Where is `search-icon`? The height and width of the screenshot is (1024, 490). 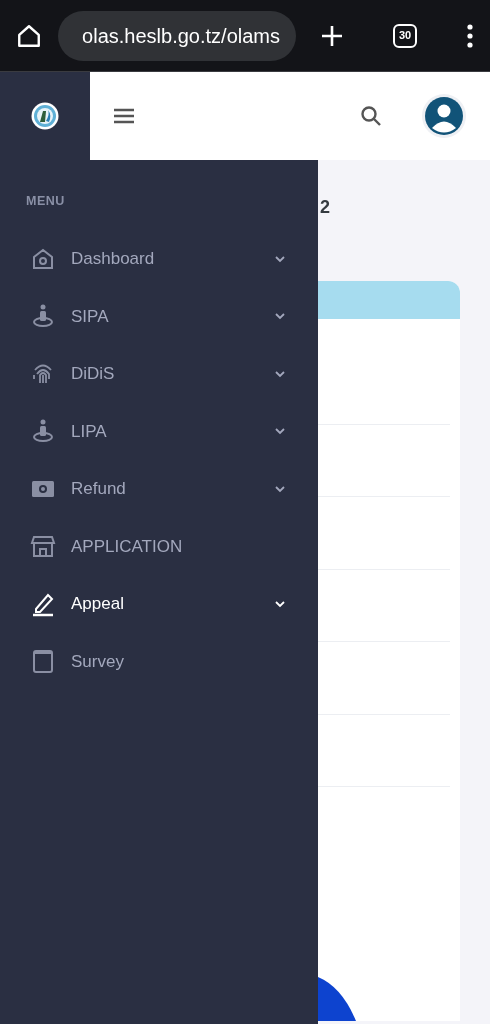
search-icon is located at coordinates (371, 116).